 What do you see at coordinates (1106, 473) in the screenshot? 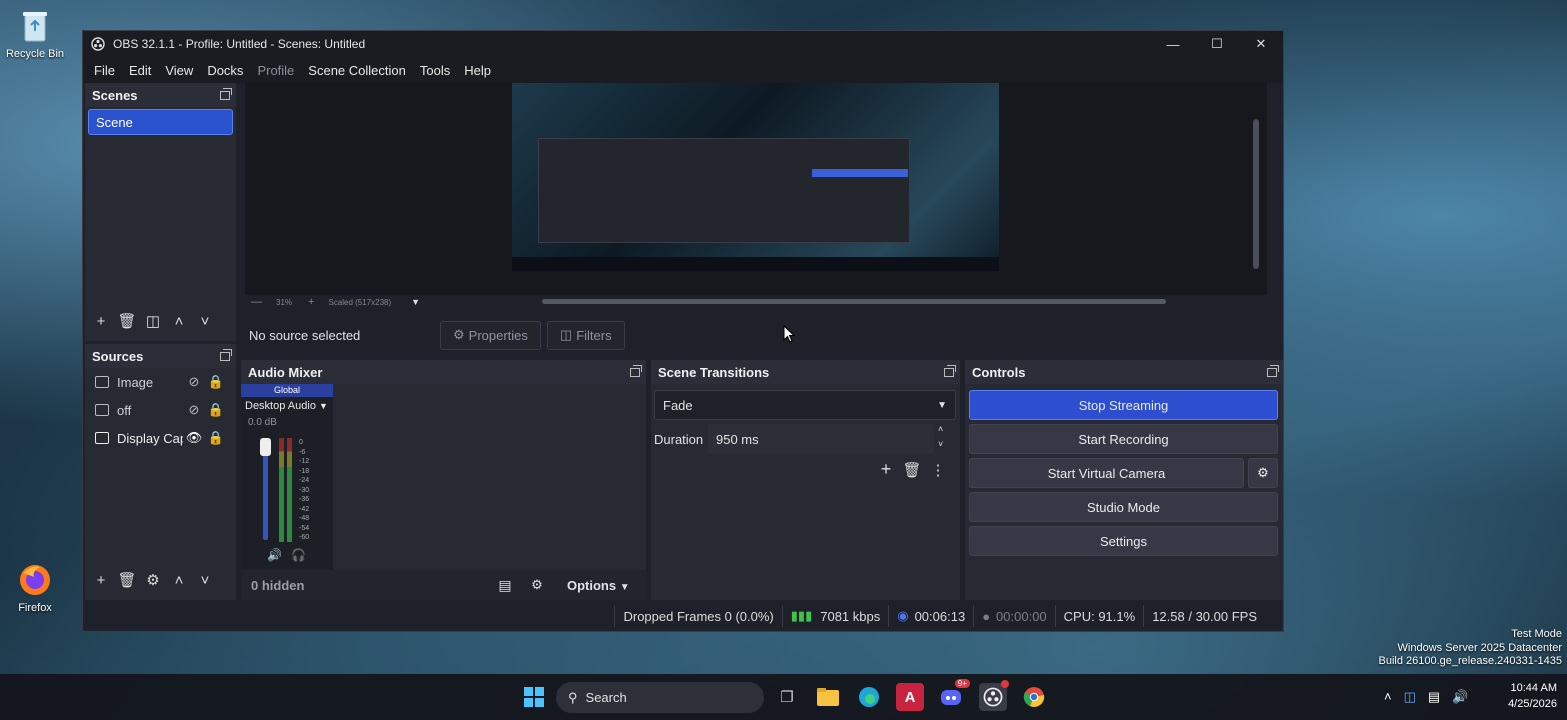
I see `start-virtual-camera-button: Start Virtual Camera` at bounding box center [1106, 473].